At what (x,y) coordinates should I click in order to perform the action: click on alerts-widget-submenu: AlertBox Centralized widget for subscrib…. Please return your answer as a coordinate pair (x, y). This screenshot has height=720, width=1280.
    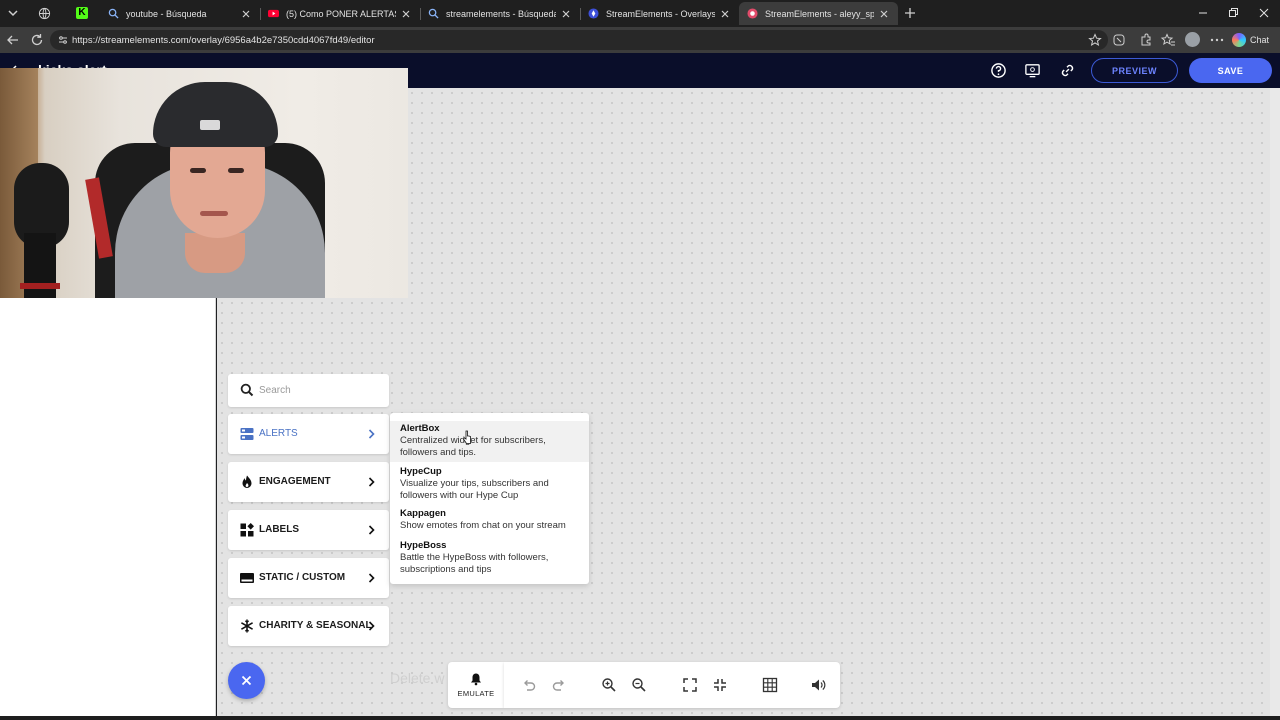
    Looking at the image, I should click on (489, 498).